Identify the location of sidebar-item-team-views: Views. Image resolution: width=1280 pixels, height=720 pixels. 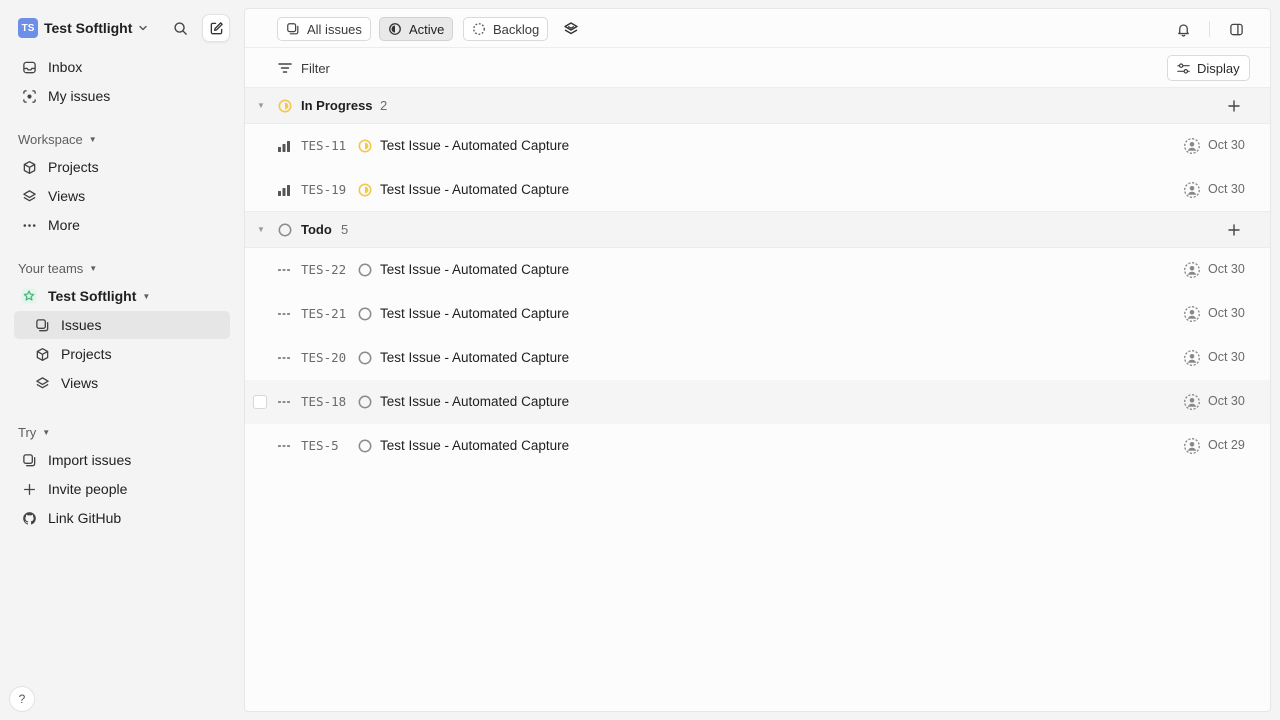
(122, 383).